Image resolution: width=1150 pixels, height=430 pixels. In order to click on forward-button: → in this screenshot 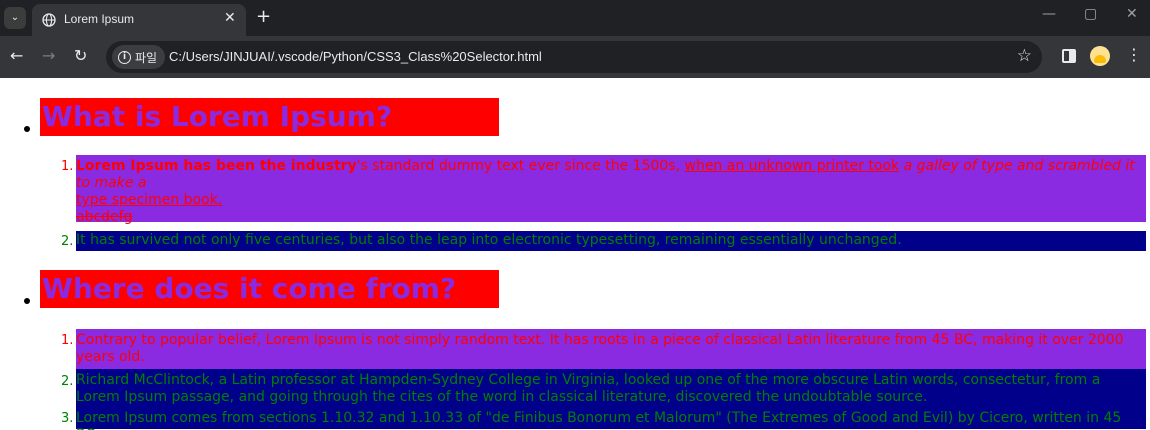, I will do `click(48, 55)`.